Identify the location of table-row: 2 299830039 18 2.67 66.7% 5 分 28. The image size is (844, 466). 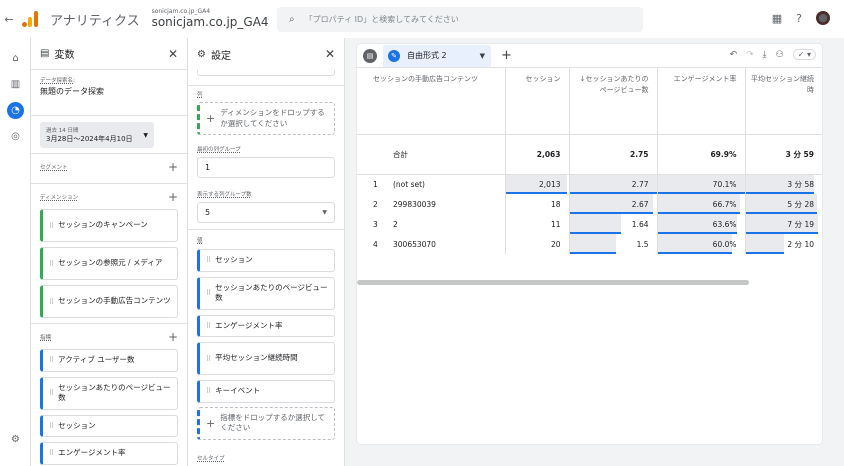
(589, 204).